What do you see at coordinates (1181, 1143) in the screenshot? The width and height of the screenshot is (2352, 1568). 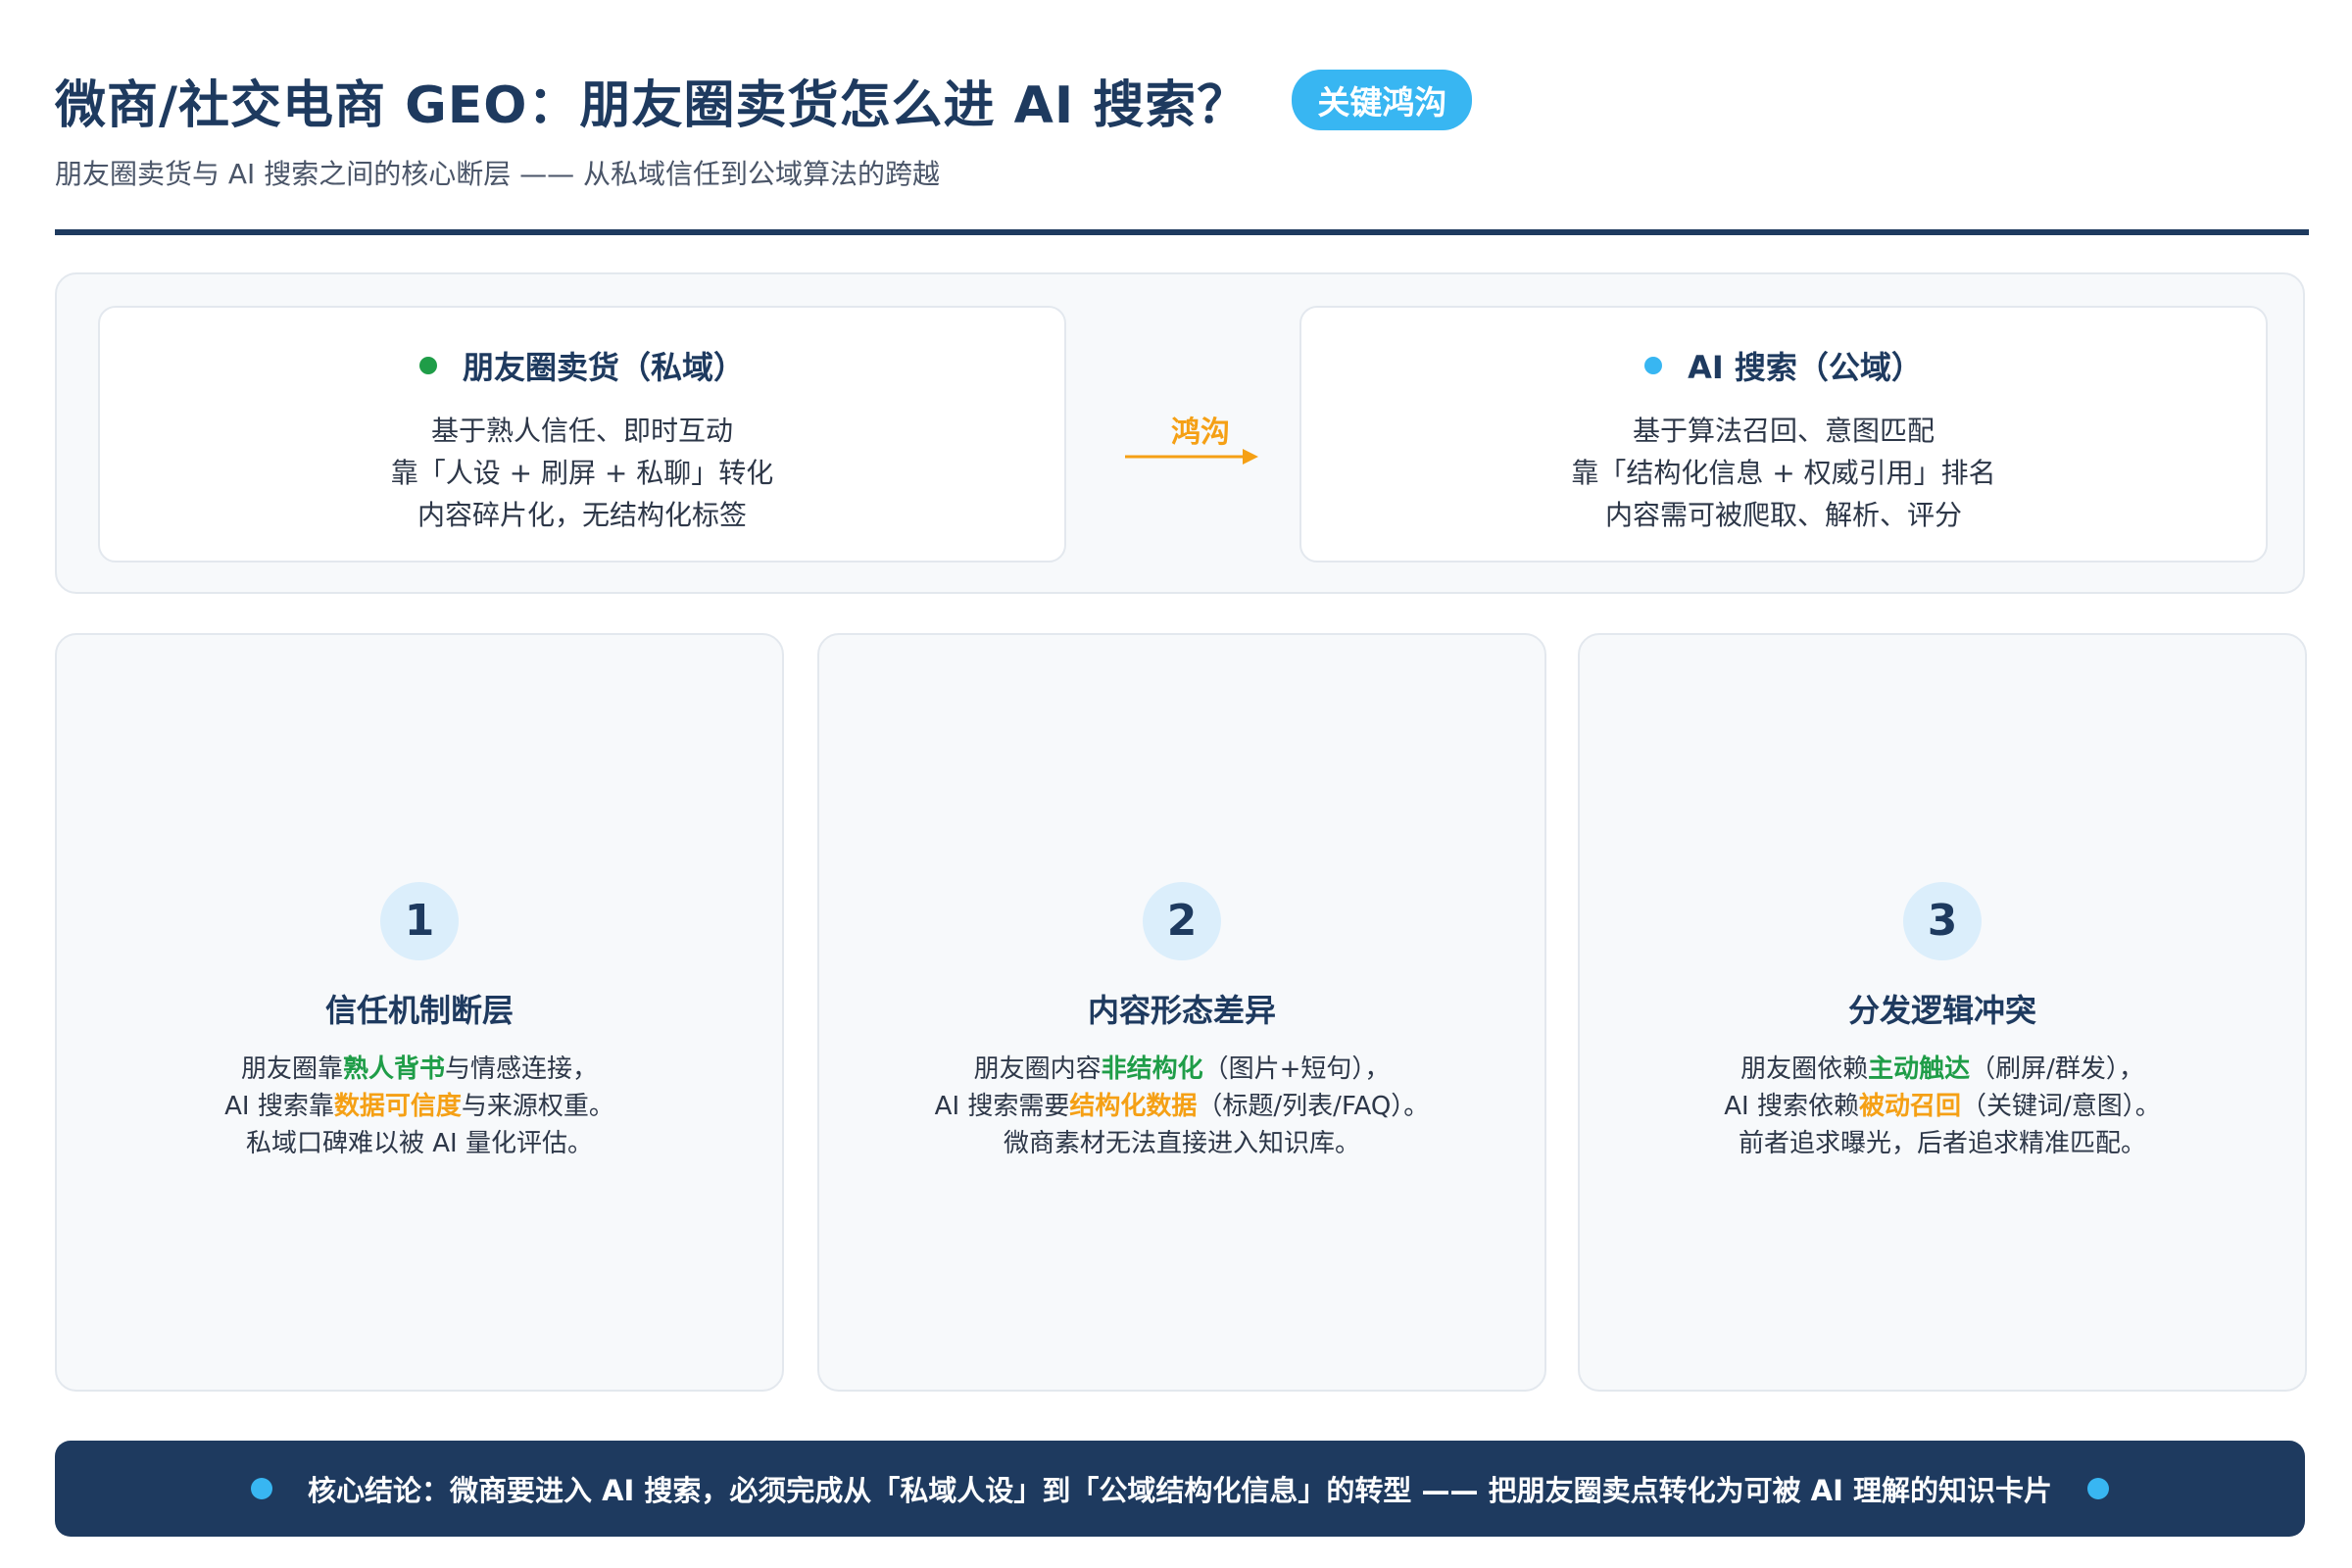 I see `factor-line: 微商素材无法直接进入知识库。` at bounding box center [1181, 1143].